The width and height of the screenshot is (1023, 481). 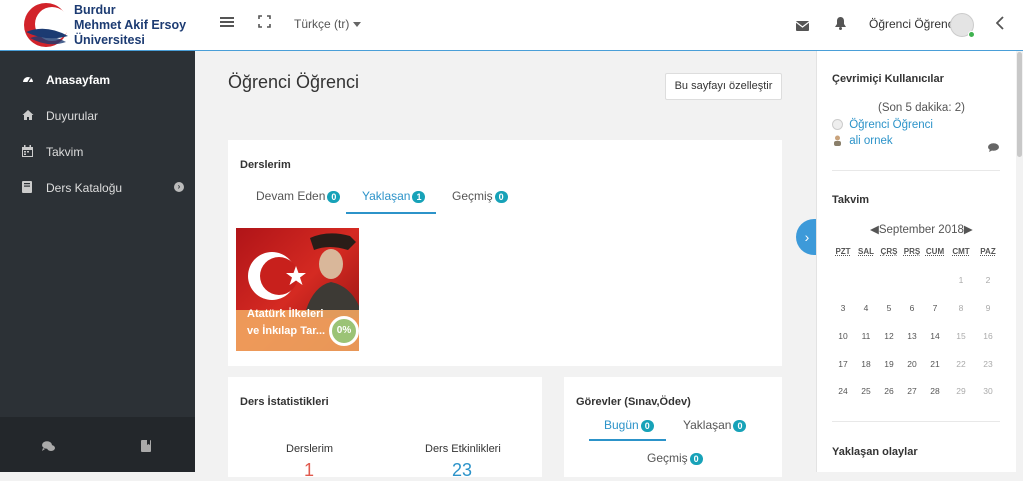 I want to click on calendar-day: 16, so click(x=988, y=336).